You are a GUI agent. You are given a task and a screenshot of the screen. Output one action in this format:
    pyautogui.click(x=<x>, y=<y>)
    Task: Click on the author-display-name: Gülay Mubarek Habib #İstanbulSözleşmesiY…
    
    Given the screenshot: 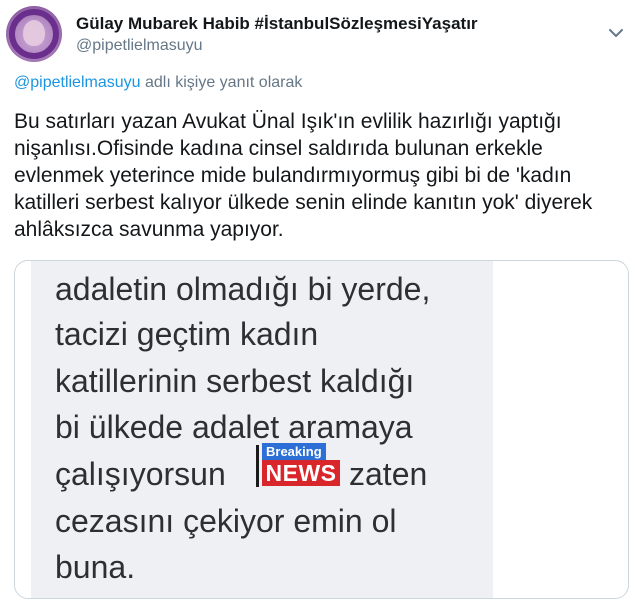 What is the action you would take?
    pyautogui.click(x=277, y=24)
    